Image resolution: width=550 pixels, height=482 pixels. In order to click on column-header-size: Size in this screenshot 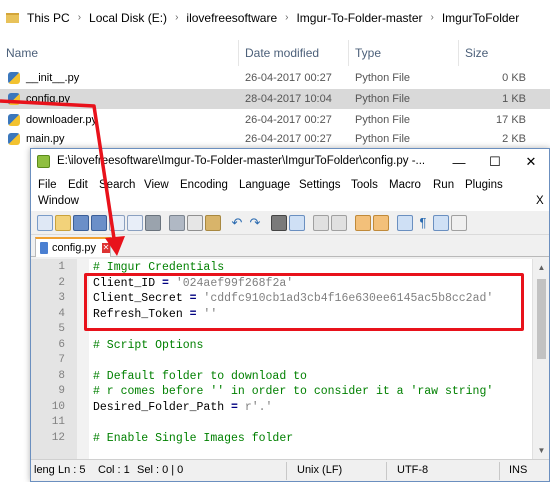, I will do `click(476, 53)`.